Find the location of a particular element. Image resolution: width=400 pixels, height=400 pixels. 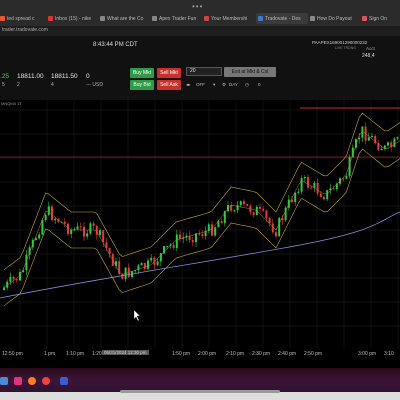

bid-size: 2 is located at coordinates (18, 85).